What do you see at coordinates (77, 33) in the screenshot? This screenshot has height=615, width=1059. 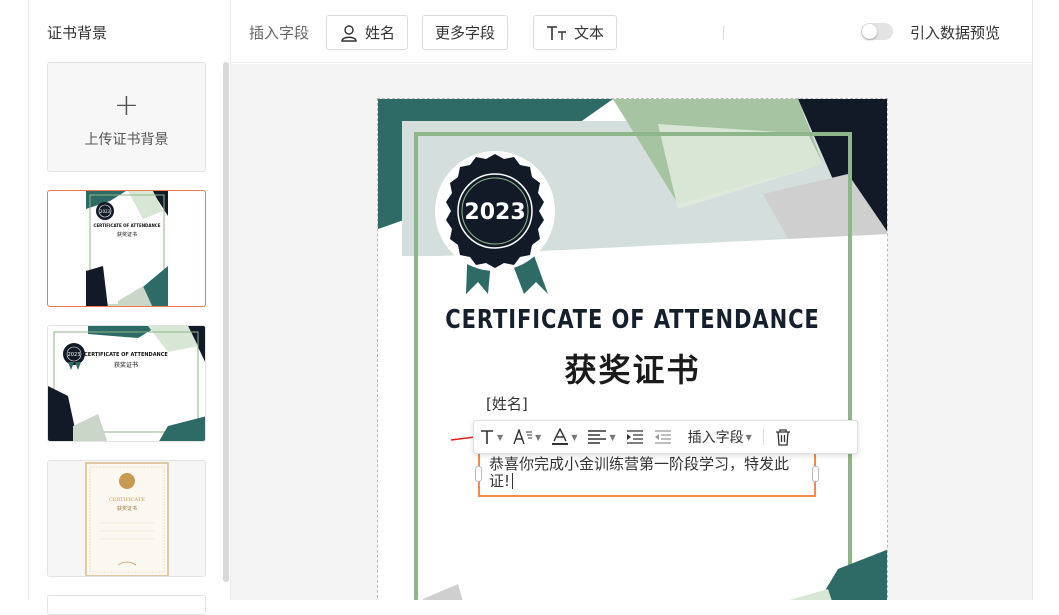 I see `sidebar-title: 证书背景` at bounding box center [77, 33].